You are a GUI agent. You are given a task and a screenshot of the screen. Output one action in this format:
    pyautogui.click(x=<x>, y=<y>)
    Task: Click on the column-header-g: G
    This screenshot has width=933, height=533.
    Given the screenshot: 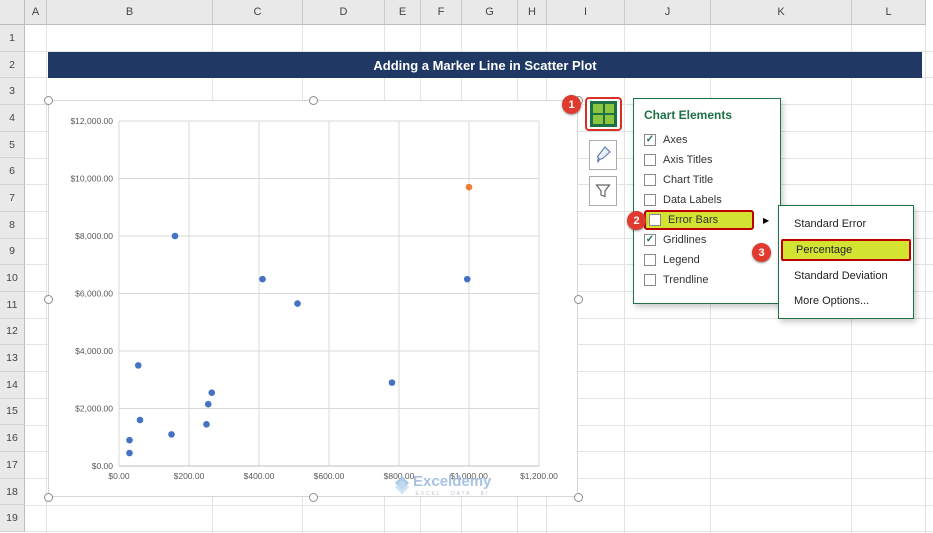 What is the action you would take?
    pyautogui.click(x=490, y=12)
    